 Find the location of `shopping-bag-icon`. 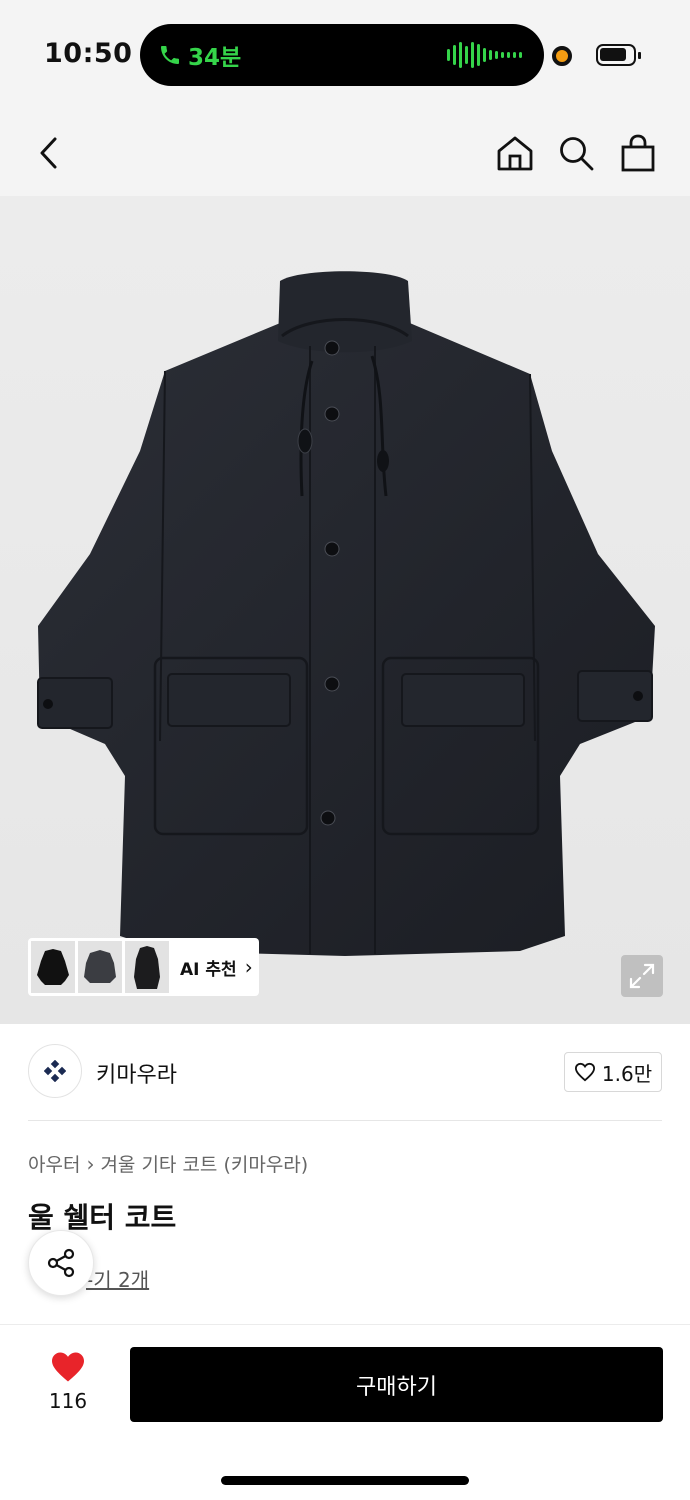

shopping-bag-icon is located at coordinates (638, 153).